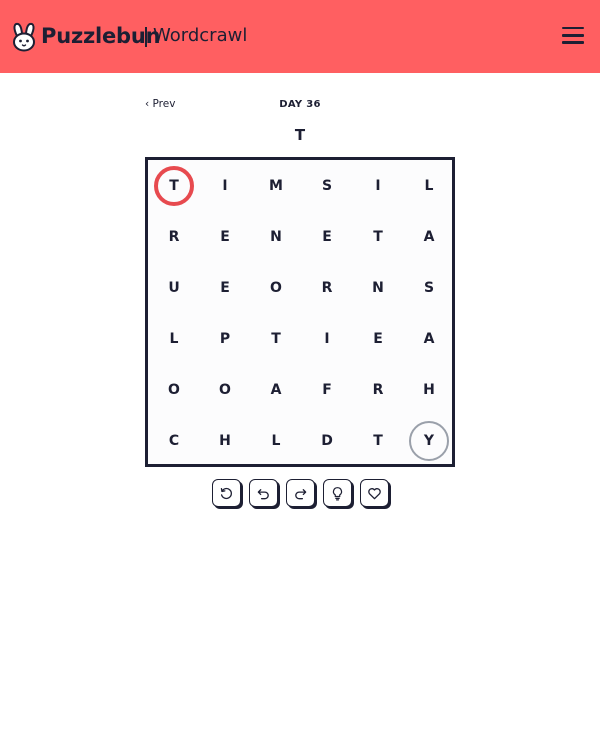 The height and width of the screenshot is (750, 600). I want to click on reset-icon, so click(226, 493).